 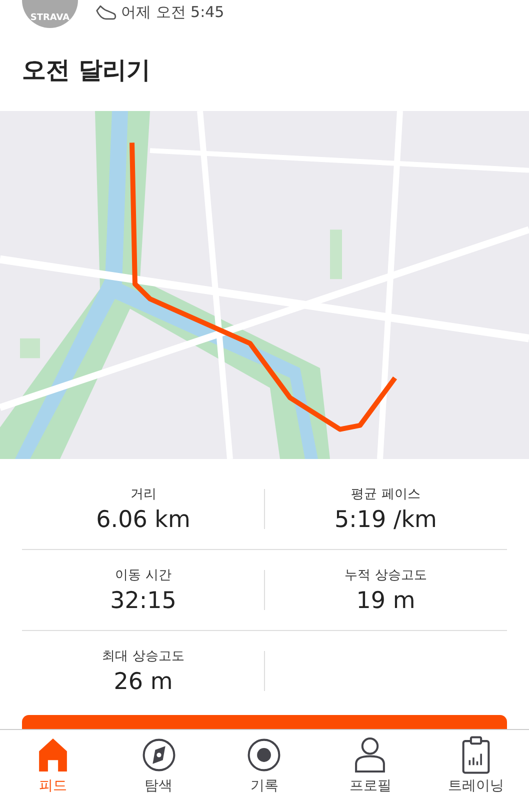 I want to click on stat-value: 32:15, so click(x=143, y=601).